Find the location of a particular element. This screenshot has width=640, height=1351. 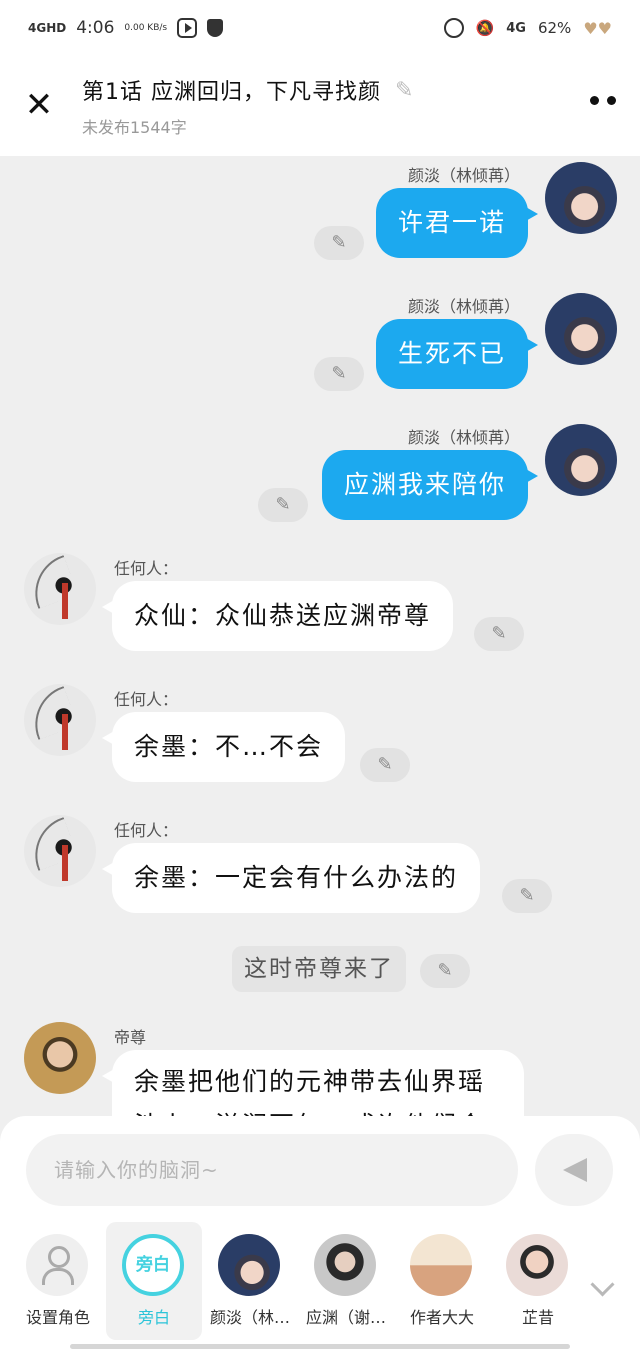

message-bubble: 余墨：不…不会 is located at coordinates (223, 747).